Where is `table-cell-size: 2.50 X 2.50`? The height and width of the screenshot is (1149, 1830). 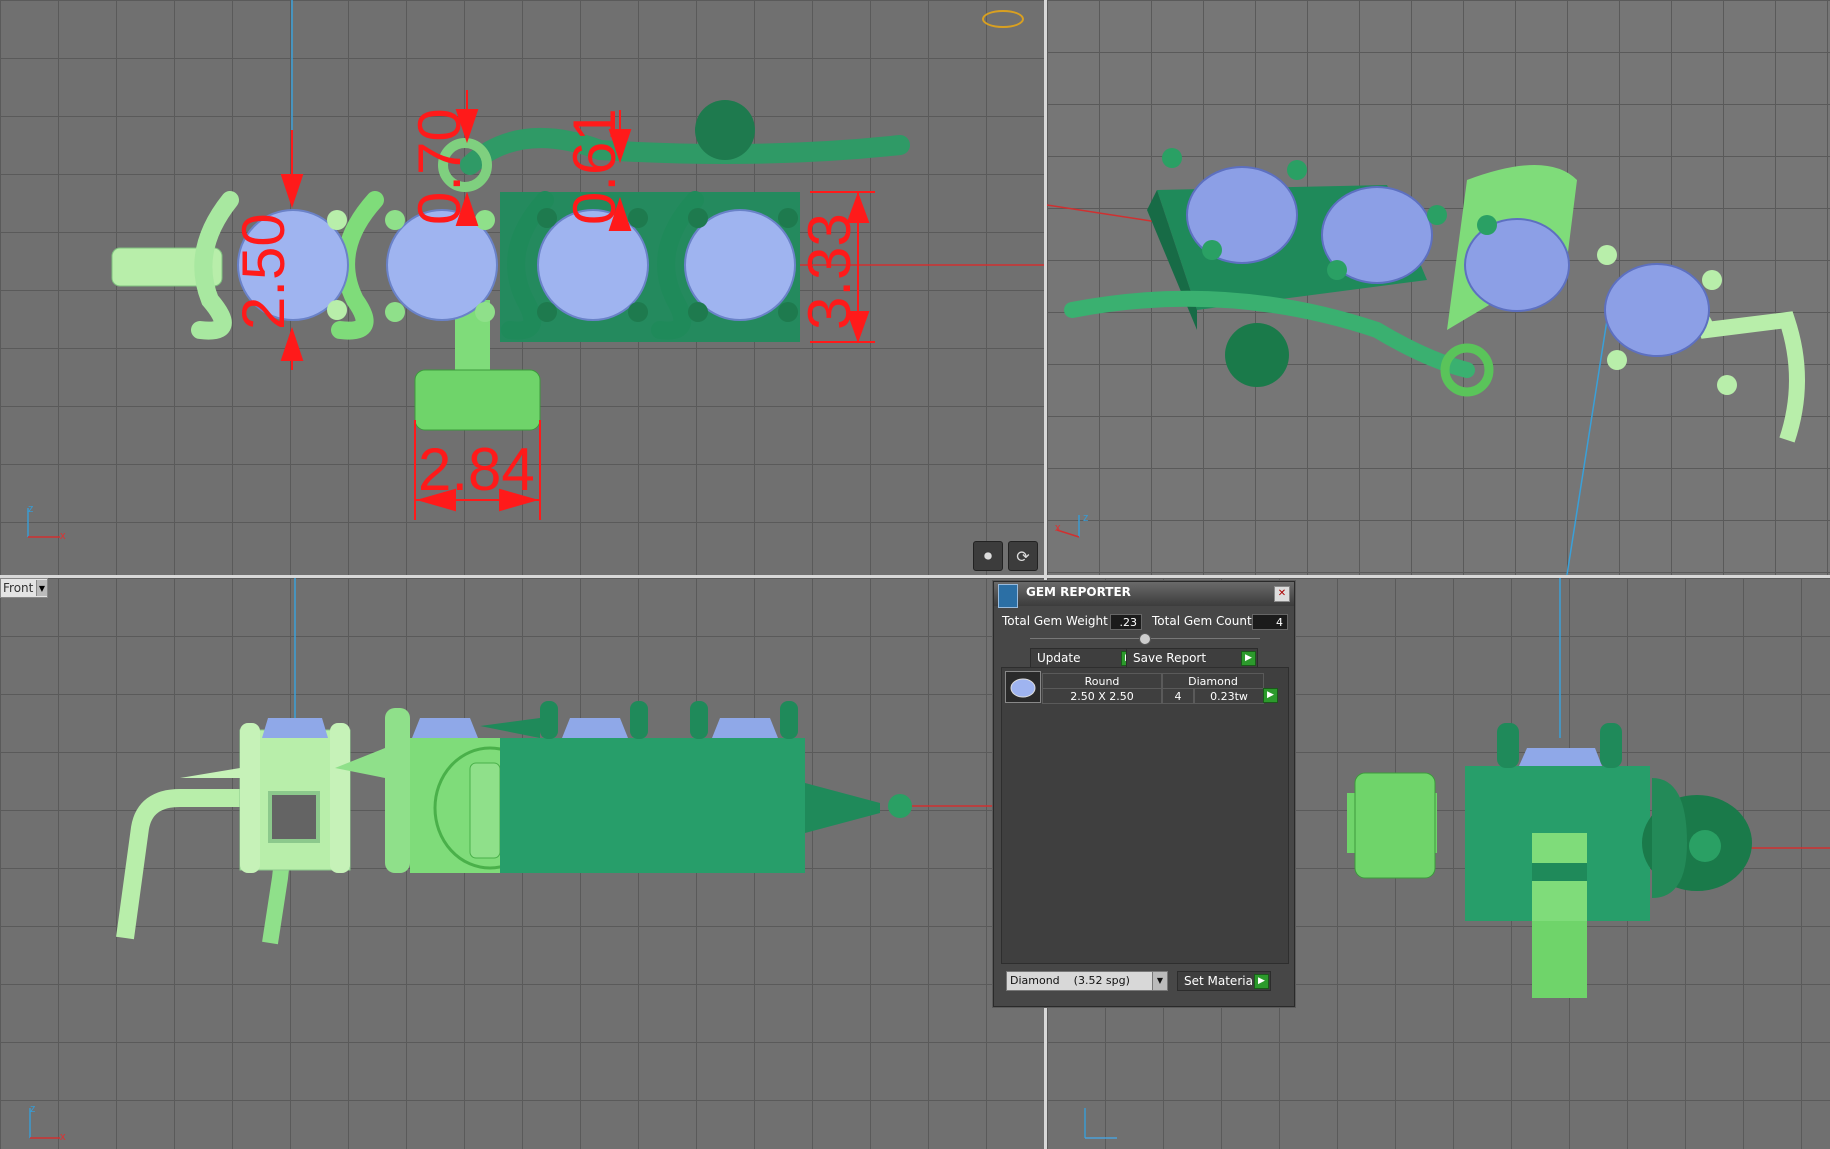 table-cell-size: 2.50 X 2.50 is located at coordinates (1102, 696).